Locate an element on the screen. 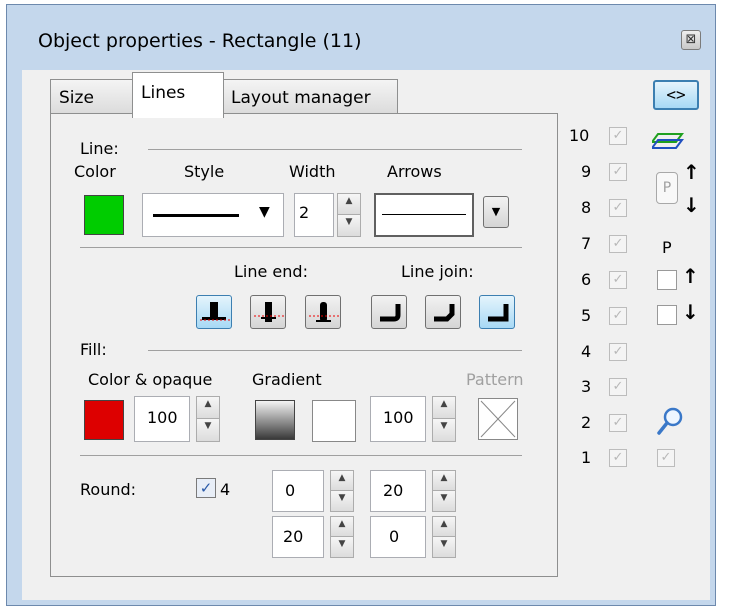 The width and height of the screenshot is (729, 612). round-bottom-right-spinner: ▲ ▼ is located at coordinates (444, 537).